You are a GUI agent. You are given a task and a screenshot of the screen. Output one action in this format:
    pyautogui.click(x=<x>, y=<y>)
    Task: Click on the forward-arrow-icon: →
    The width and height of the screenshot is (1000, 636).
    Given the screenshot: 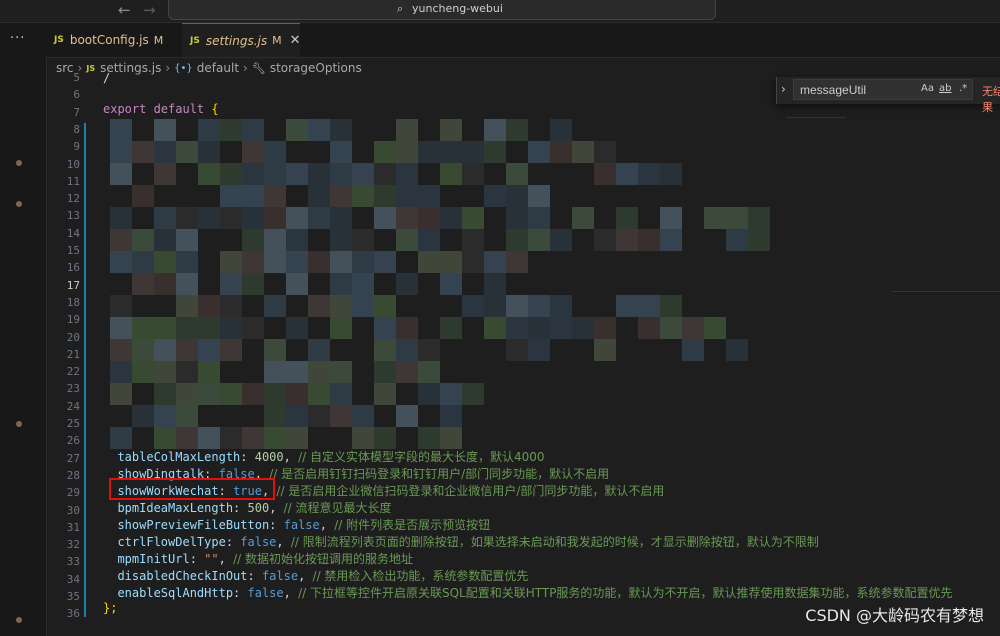 What is the action you would take?
    pyautogui.click(x=149, y=10)
    